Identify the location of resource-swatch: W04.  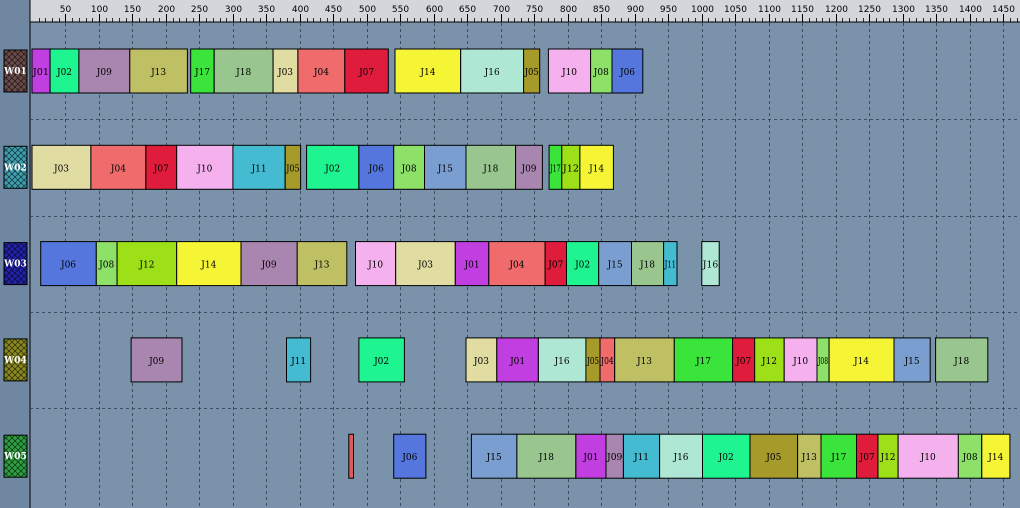
(15, 360).